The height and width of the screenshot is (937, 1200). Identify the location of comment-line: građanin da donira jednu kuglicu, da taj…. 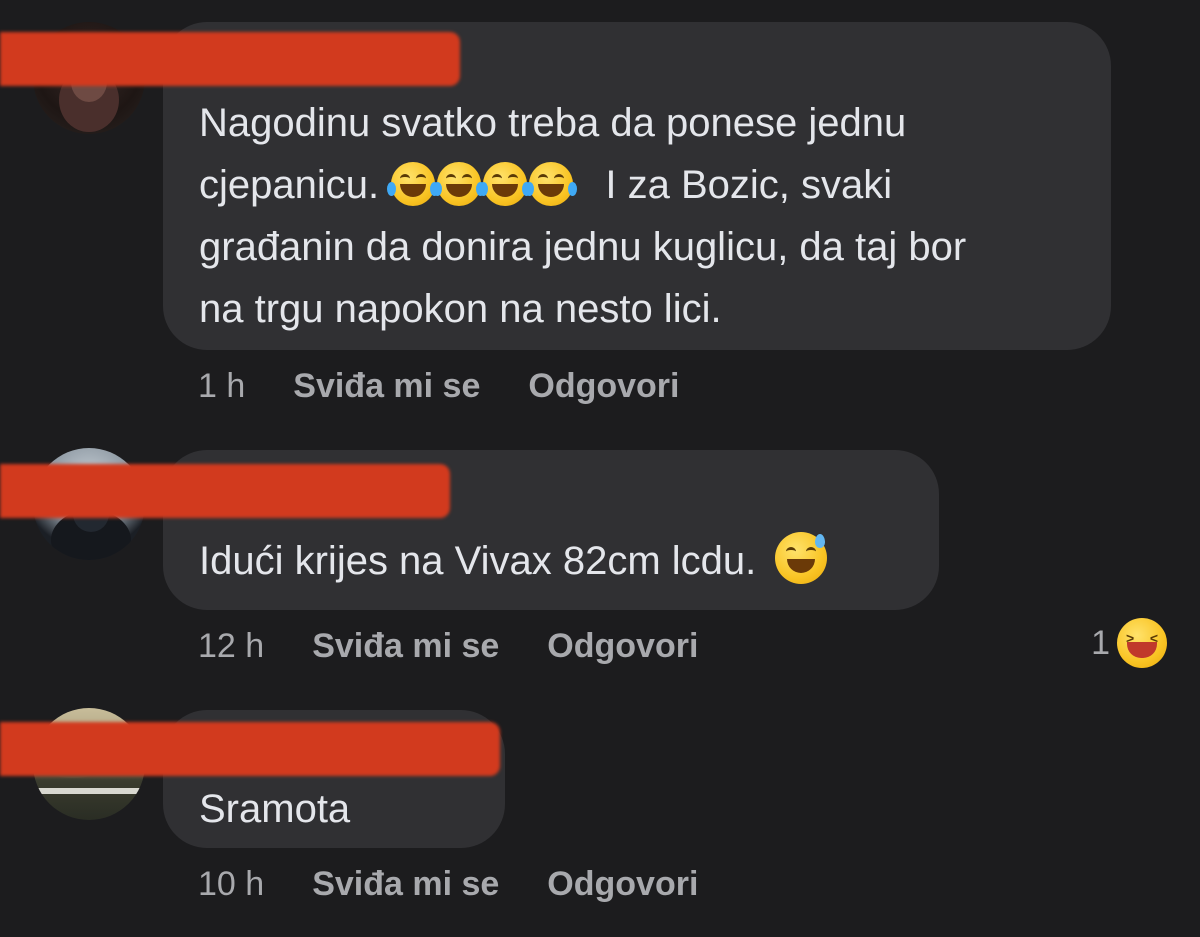
(583, 247).